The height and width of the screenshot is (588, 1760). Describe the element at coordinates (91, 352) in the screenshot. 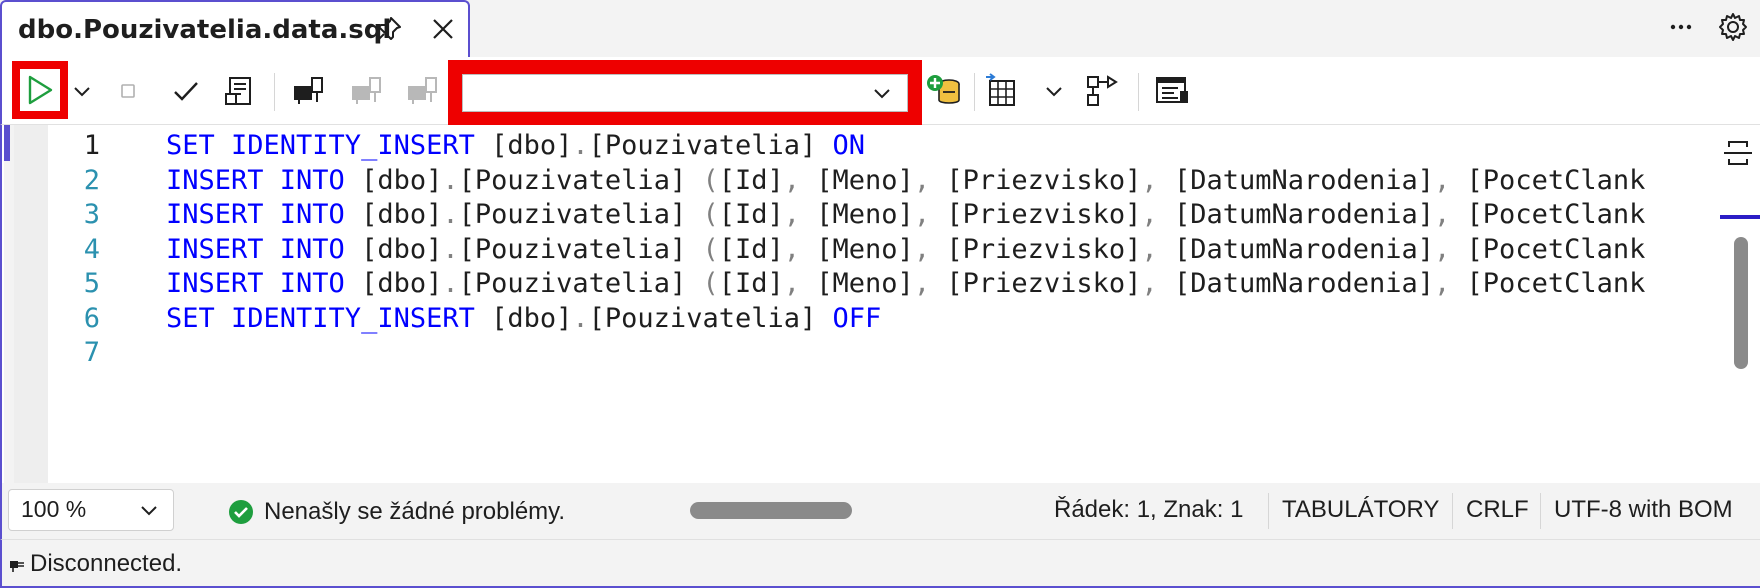

I see `line-number: 7` at that location.